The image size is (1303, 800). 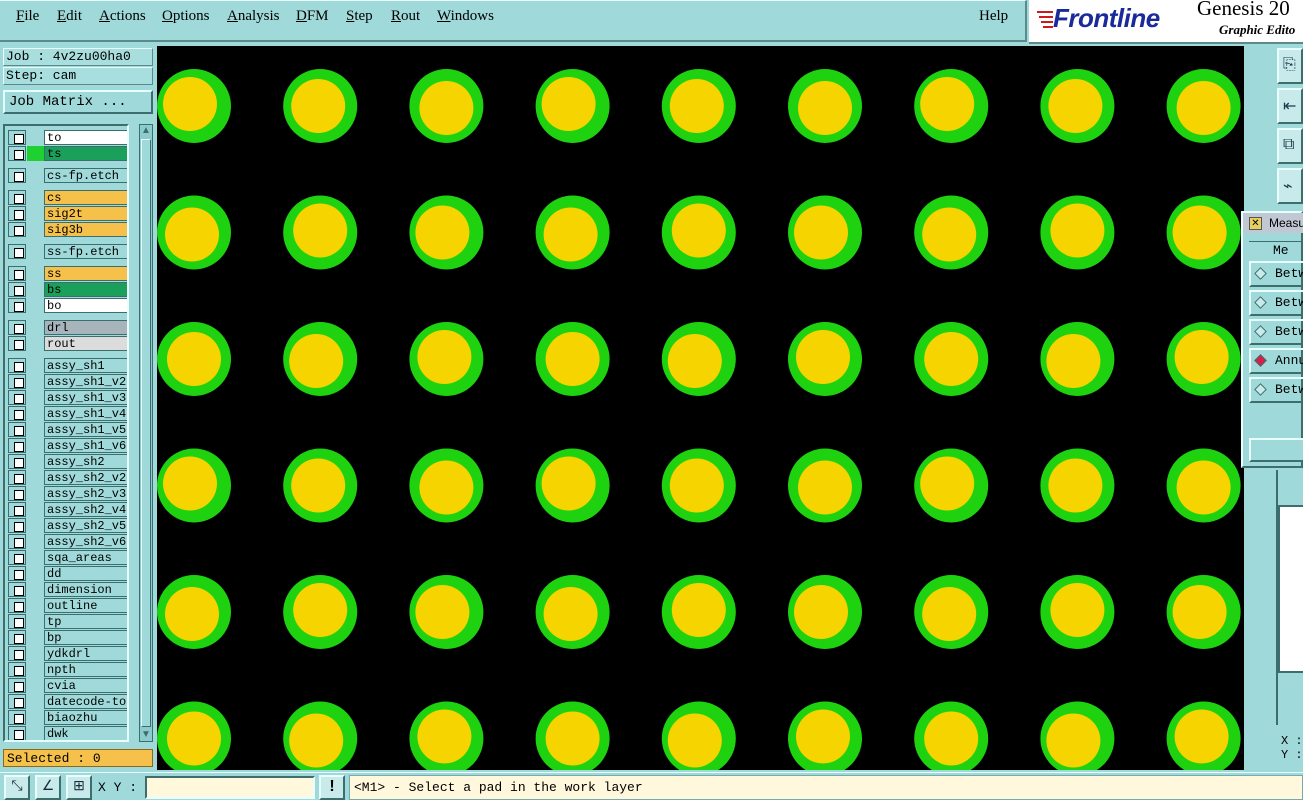 I want to click on measure-option-1: Betw, so click(x=1276, y=274).